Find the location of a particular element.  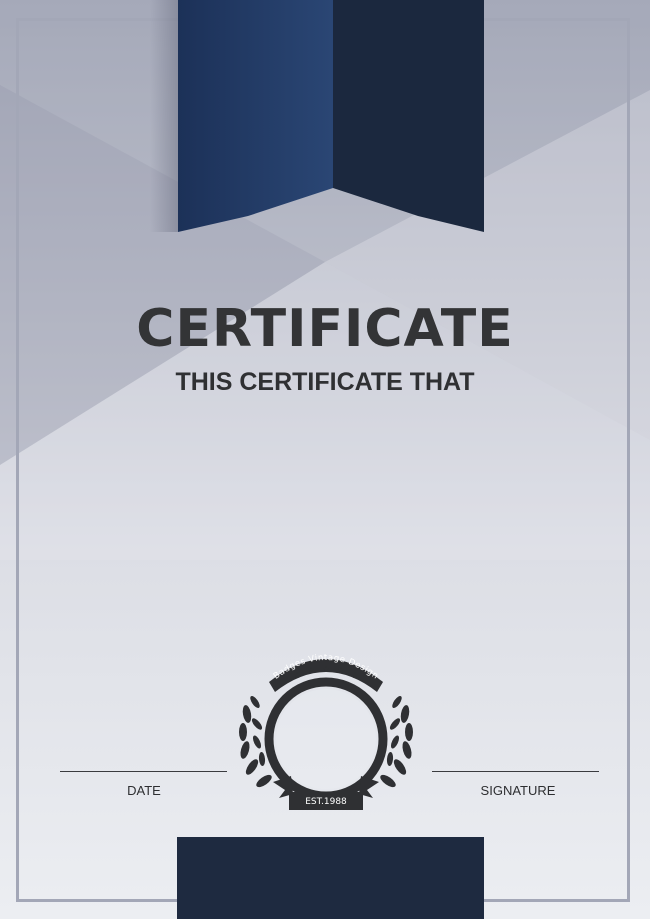

certificate-subtitle: THIS CERTIFICATE THAT is located at coordinates (325, 382).